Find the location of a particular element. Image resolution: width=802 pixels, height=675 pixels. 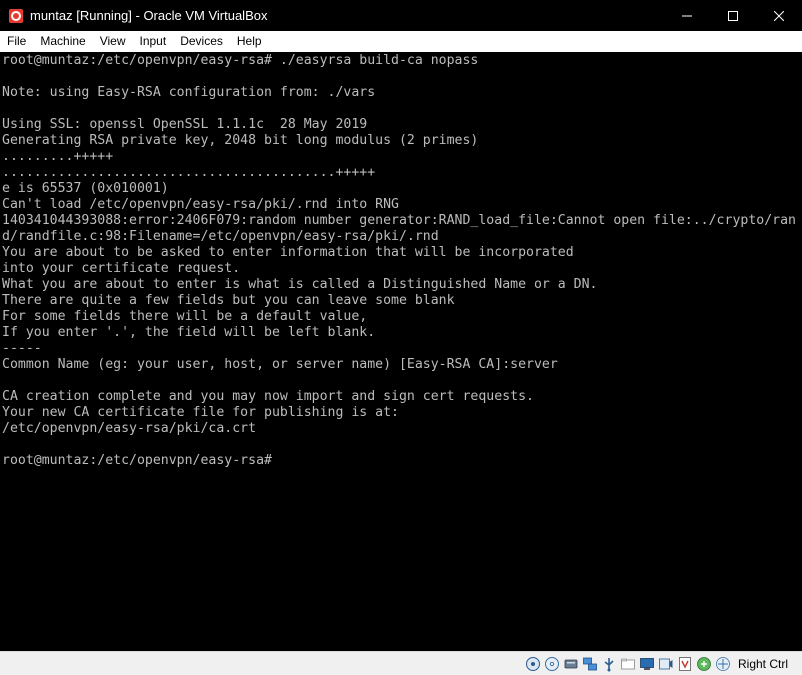

menu-file: File is located at coordinates (16, 41).